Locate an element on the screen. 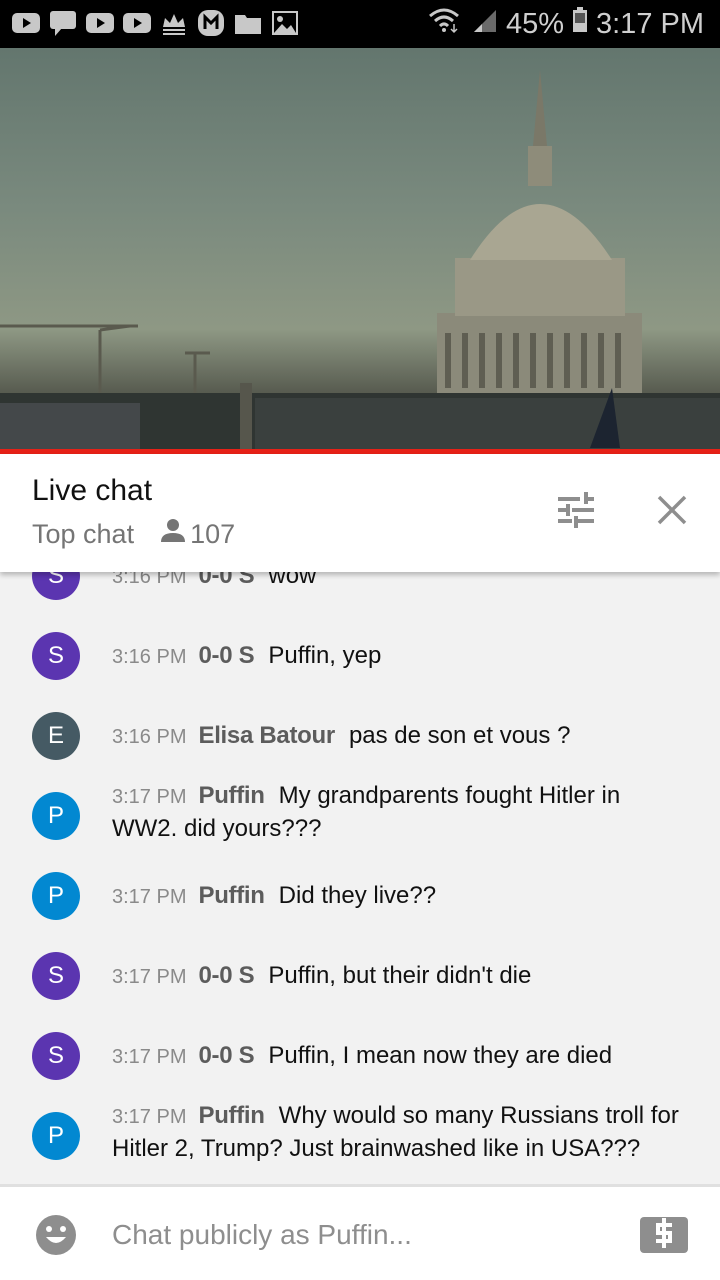 This screenshot has width=720, height=1280. crown-icon is located at coordinates (174, 23).